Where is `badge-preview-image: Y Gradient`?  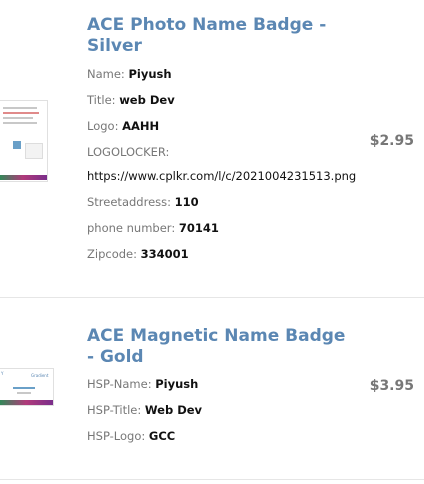
badge-preview-image: Y Gradient is located at coordinates (27, 387).